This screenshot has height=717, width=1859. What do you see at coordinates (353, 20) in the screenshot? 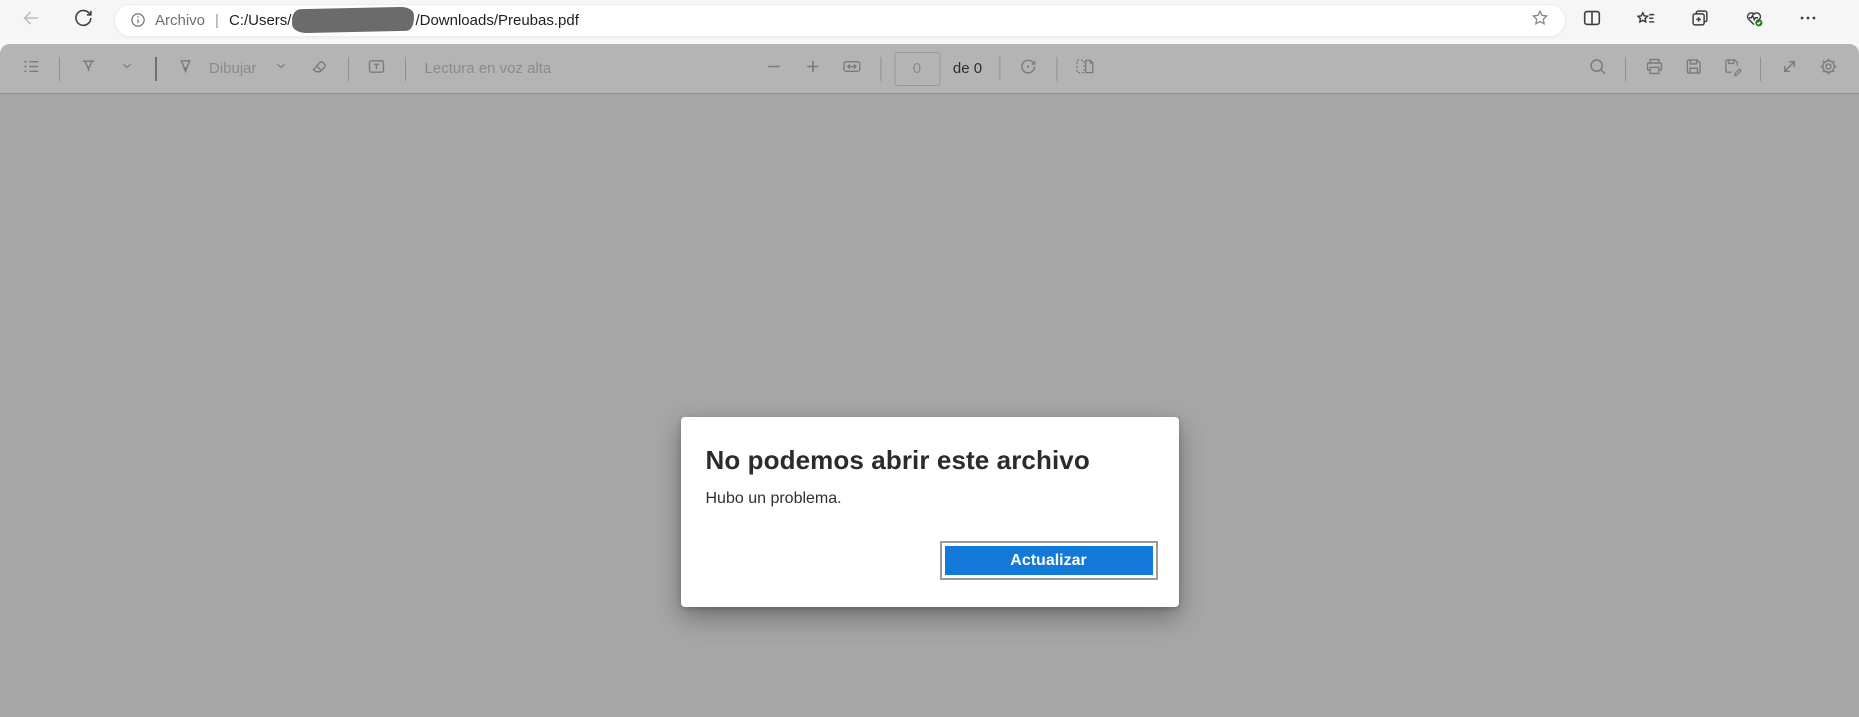
I see `redacted-username` at bounding box center [353, 20].